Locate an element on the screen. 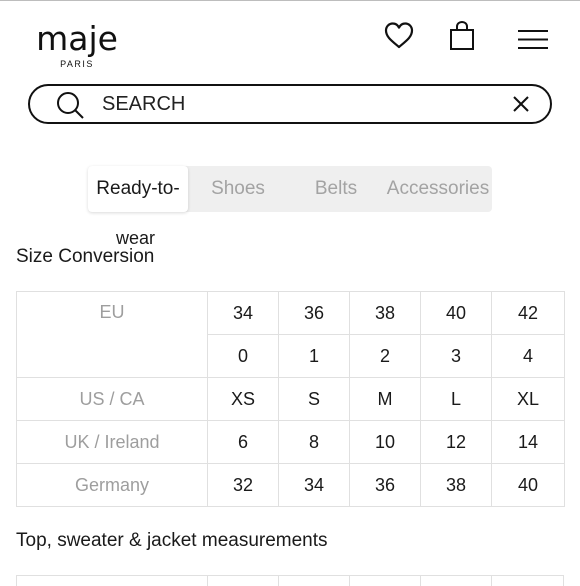  search-bar is located at coordinates (290, 104).